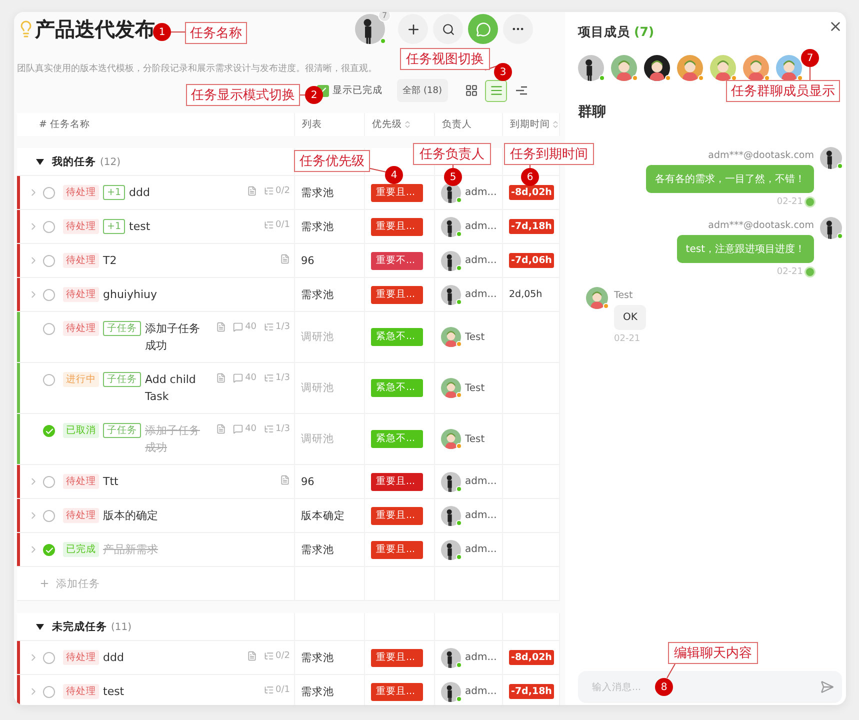 The width and height of the screenshot is (859, 720). Describe the element at coordinates (483, 29) in the screenshot. I see `chat-button` at that location.